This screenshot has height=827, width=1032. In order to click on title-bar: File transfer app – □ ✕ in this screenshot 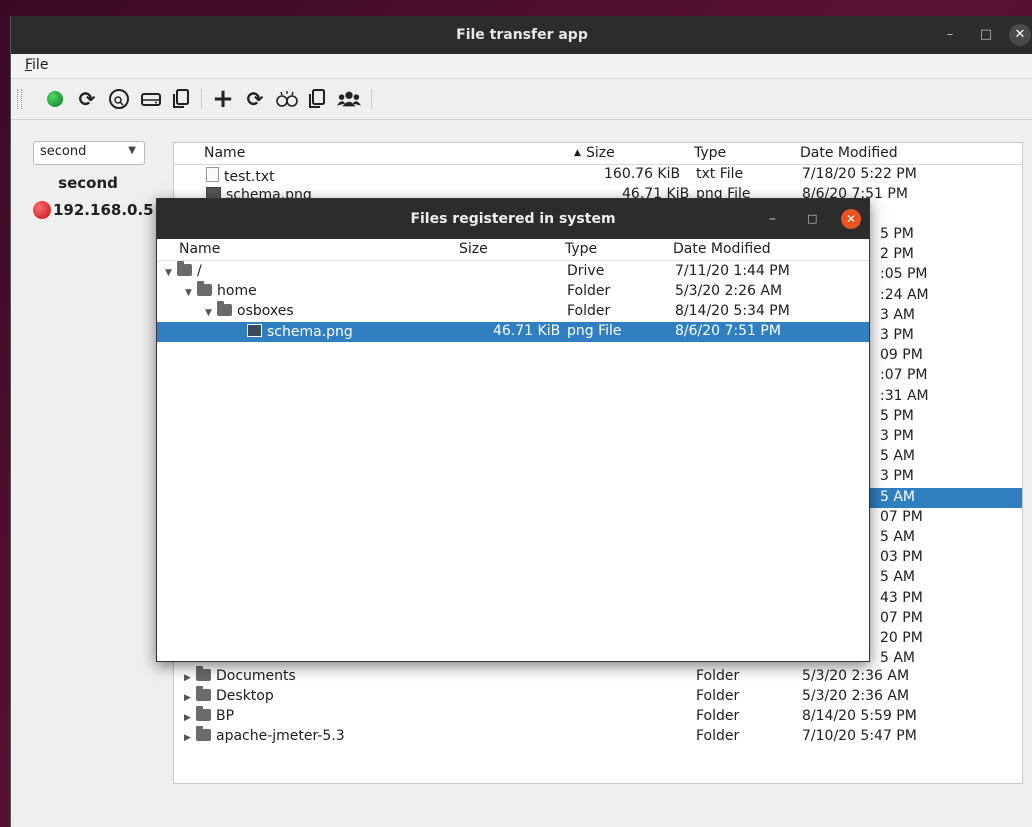, I will do `click(521, 35)`.